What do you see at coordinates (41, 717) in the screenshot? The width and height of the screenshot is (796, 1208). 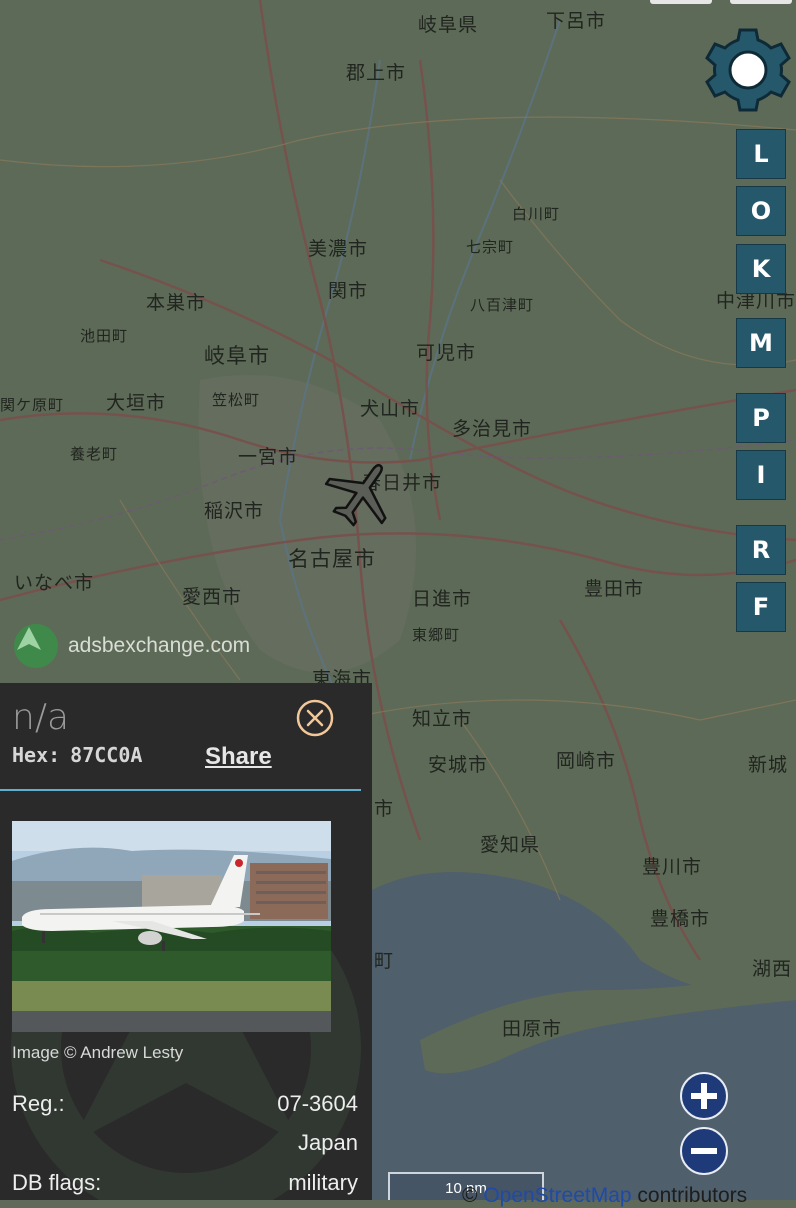 I see `aircraft-callsign: n/a` at bounding box center [41, 717].